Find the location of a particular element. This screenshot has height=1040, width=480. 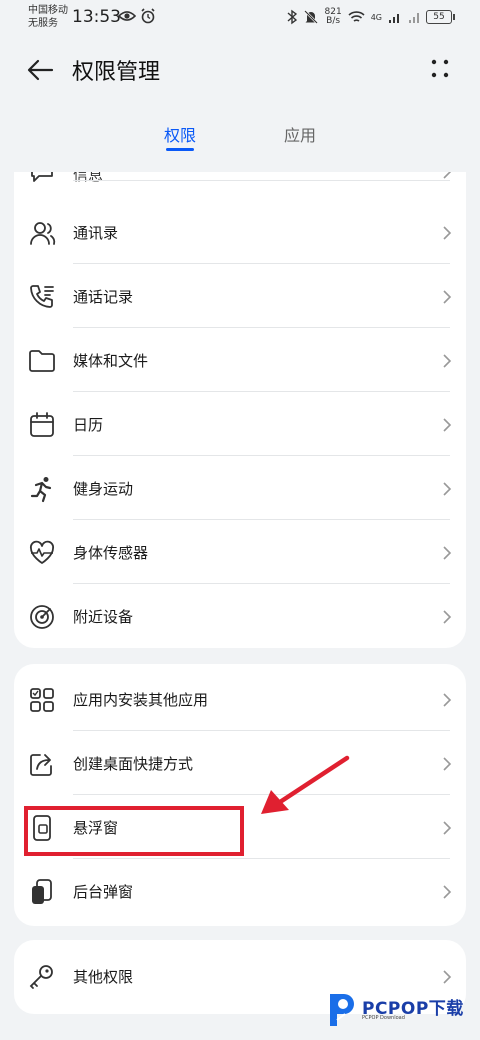

network-type: 4G is located at coordinates (376, 17).